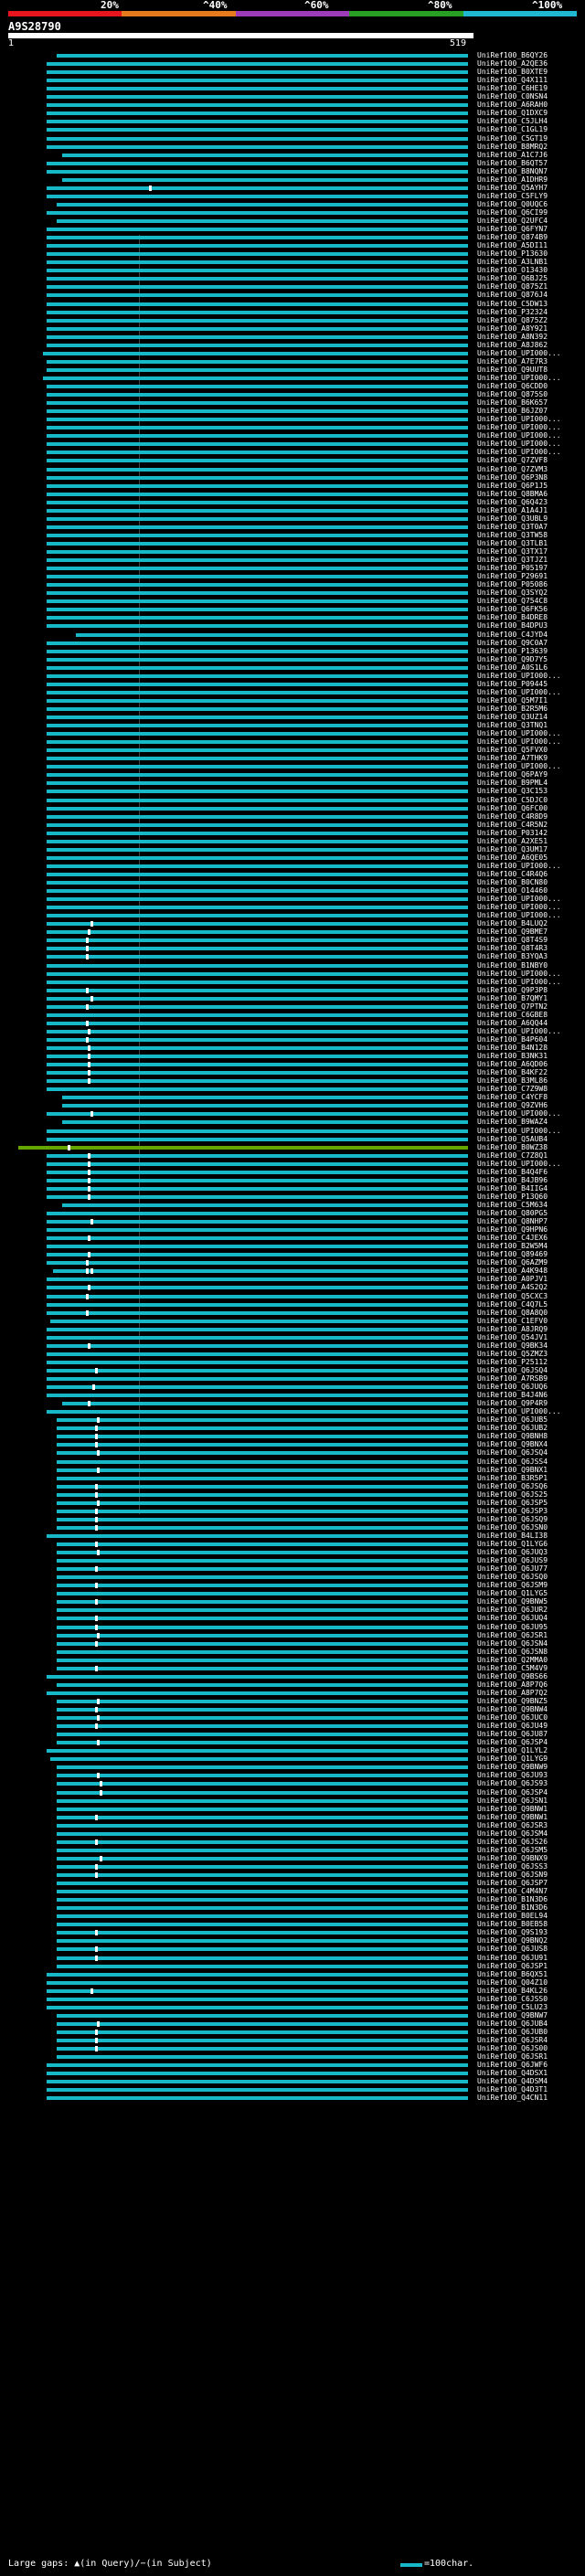 The width and height of the screenshot is (585, 2576). What do you see at coordinates (512, 932) in the screenshot?
I see `hit-label: UniRef100_Q9BME7` at bounding box center [512, 932].